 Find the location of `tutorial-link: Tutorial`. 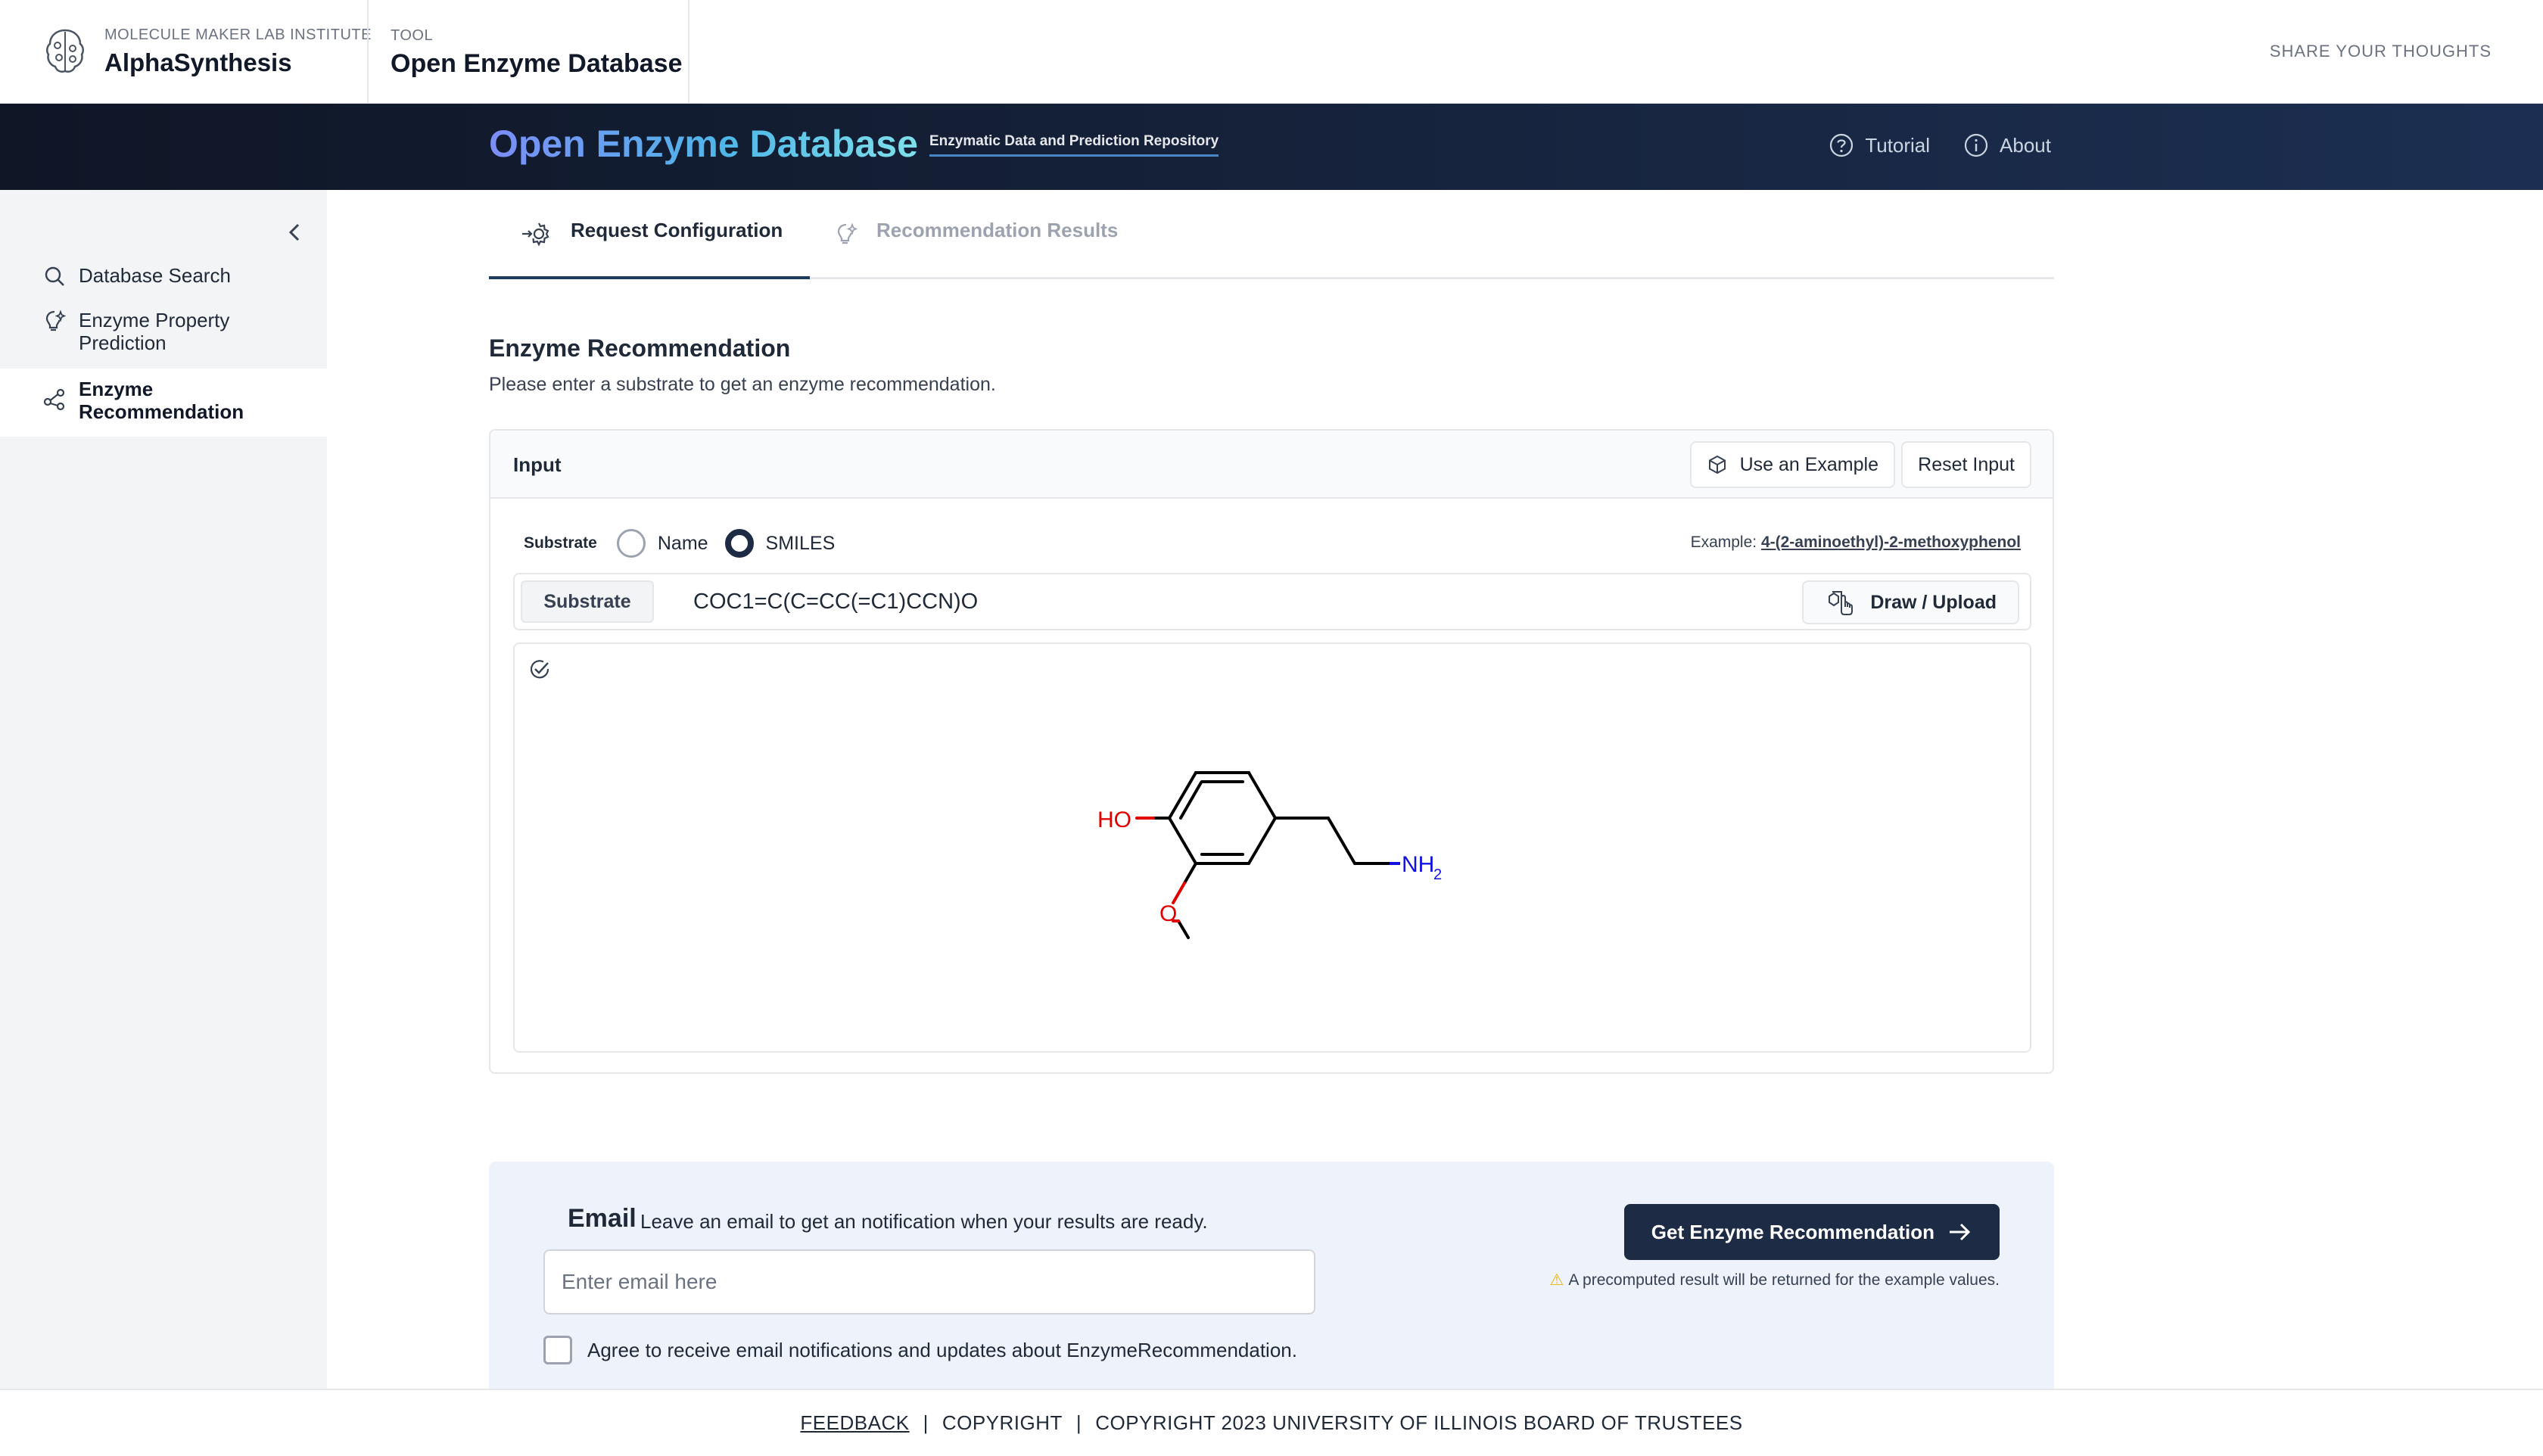

tutorial-link: Tutorial is located at coordinates (1879, 145).